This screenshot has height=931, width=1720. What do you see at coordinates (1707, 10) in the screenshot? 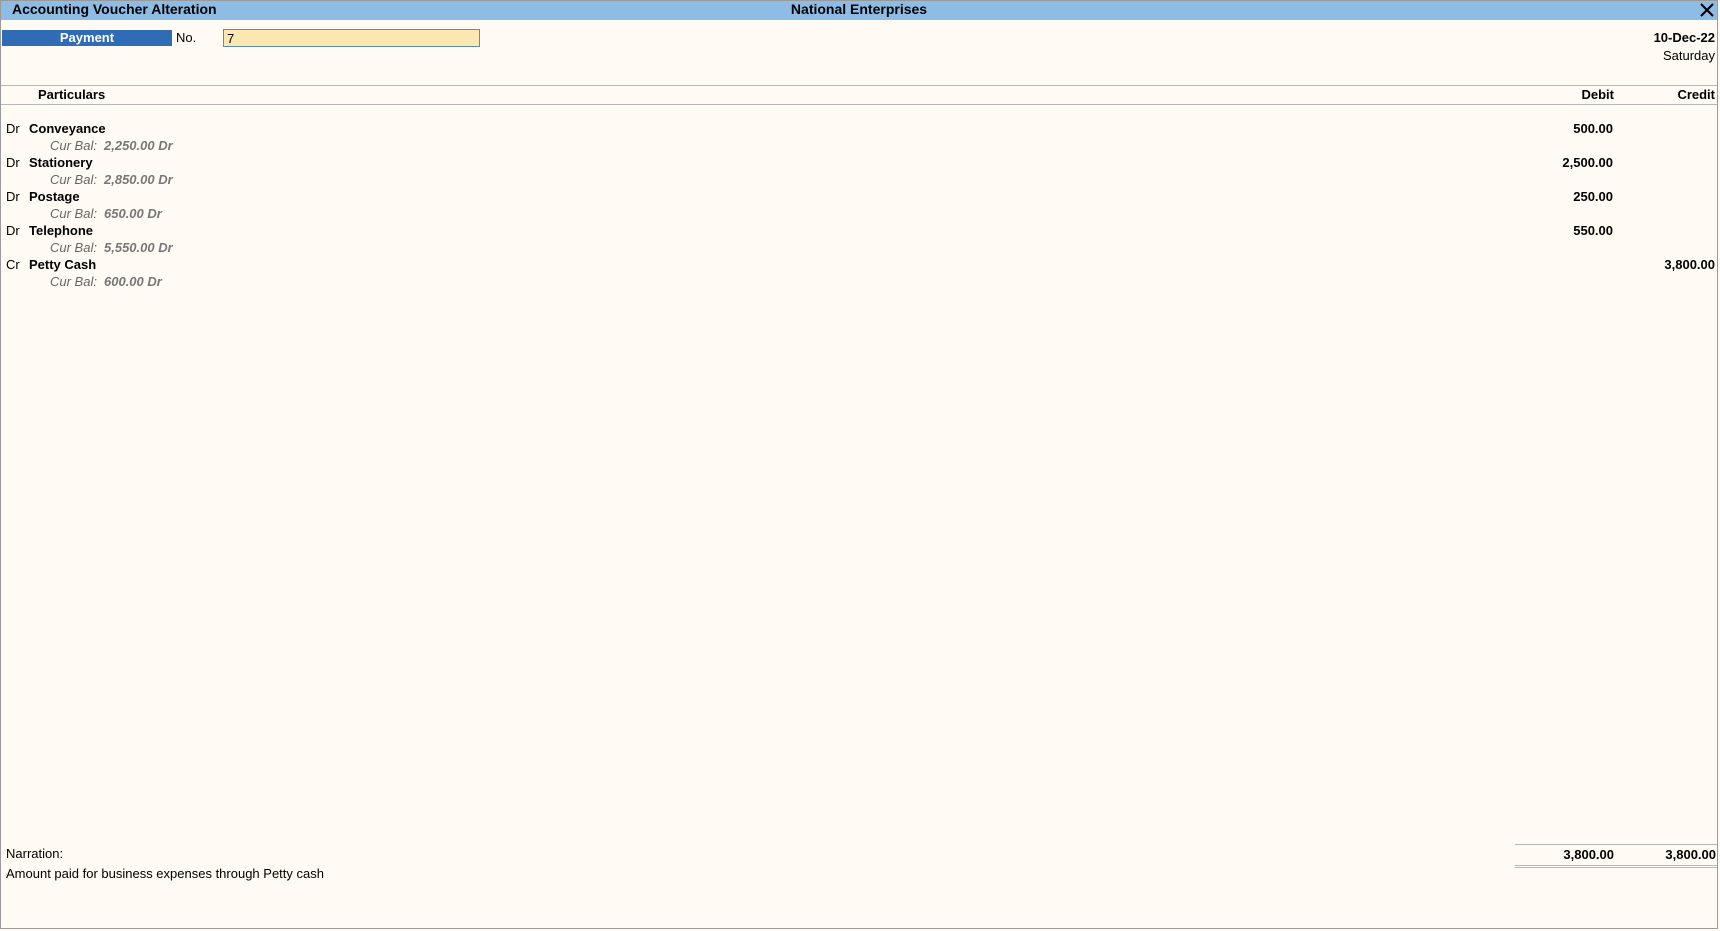
I see `close-icon` at bounding box center [1707, 10].